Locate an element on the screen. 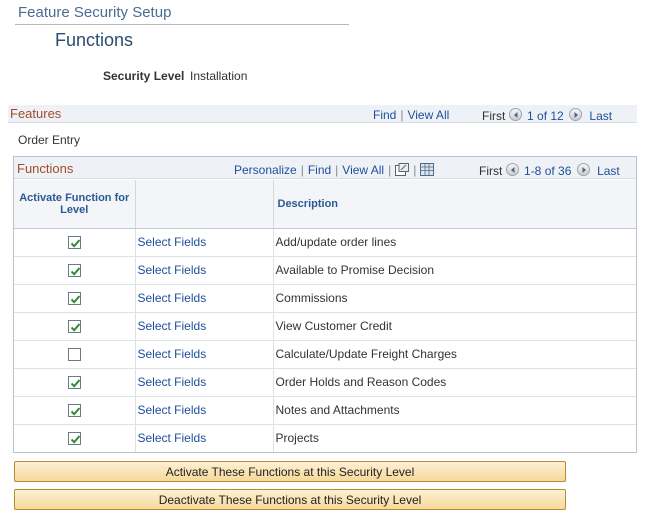  page-subtitle: Functions is located at coordinates (94, 40).